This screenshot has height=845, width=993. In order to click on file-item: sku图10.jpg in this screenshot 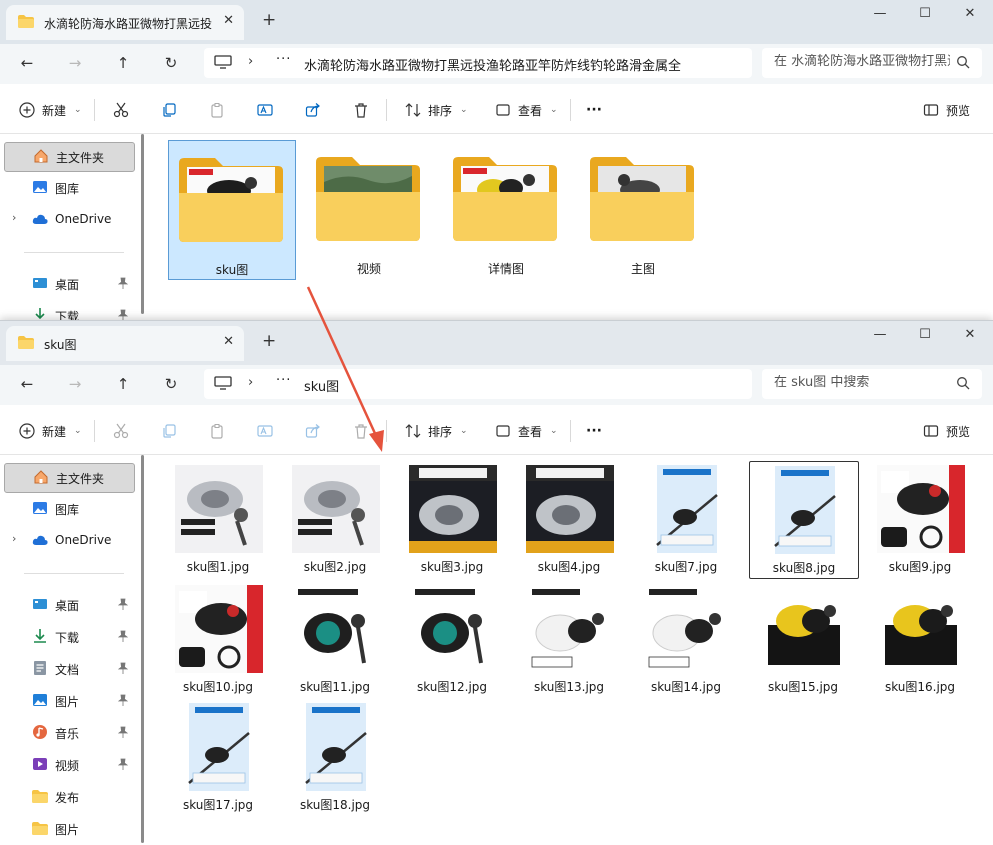, I will do `click(218, 639)`.